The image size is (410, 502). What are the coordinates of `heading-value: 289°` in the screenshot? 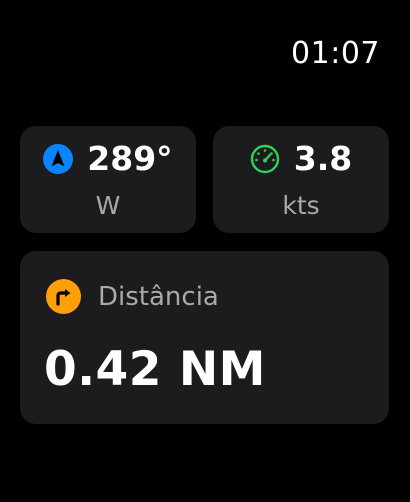 It's located at (130, 158).